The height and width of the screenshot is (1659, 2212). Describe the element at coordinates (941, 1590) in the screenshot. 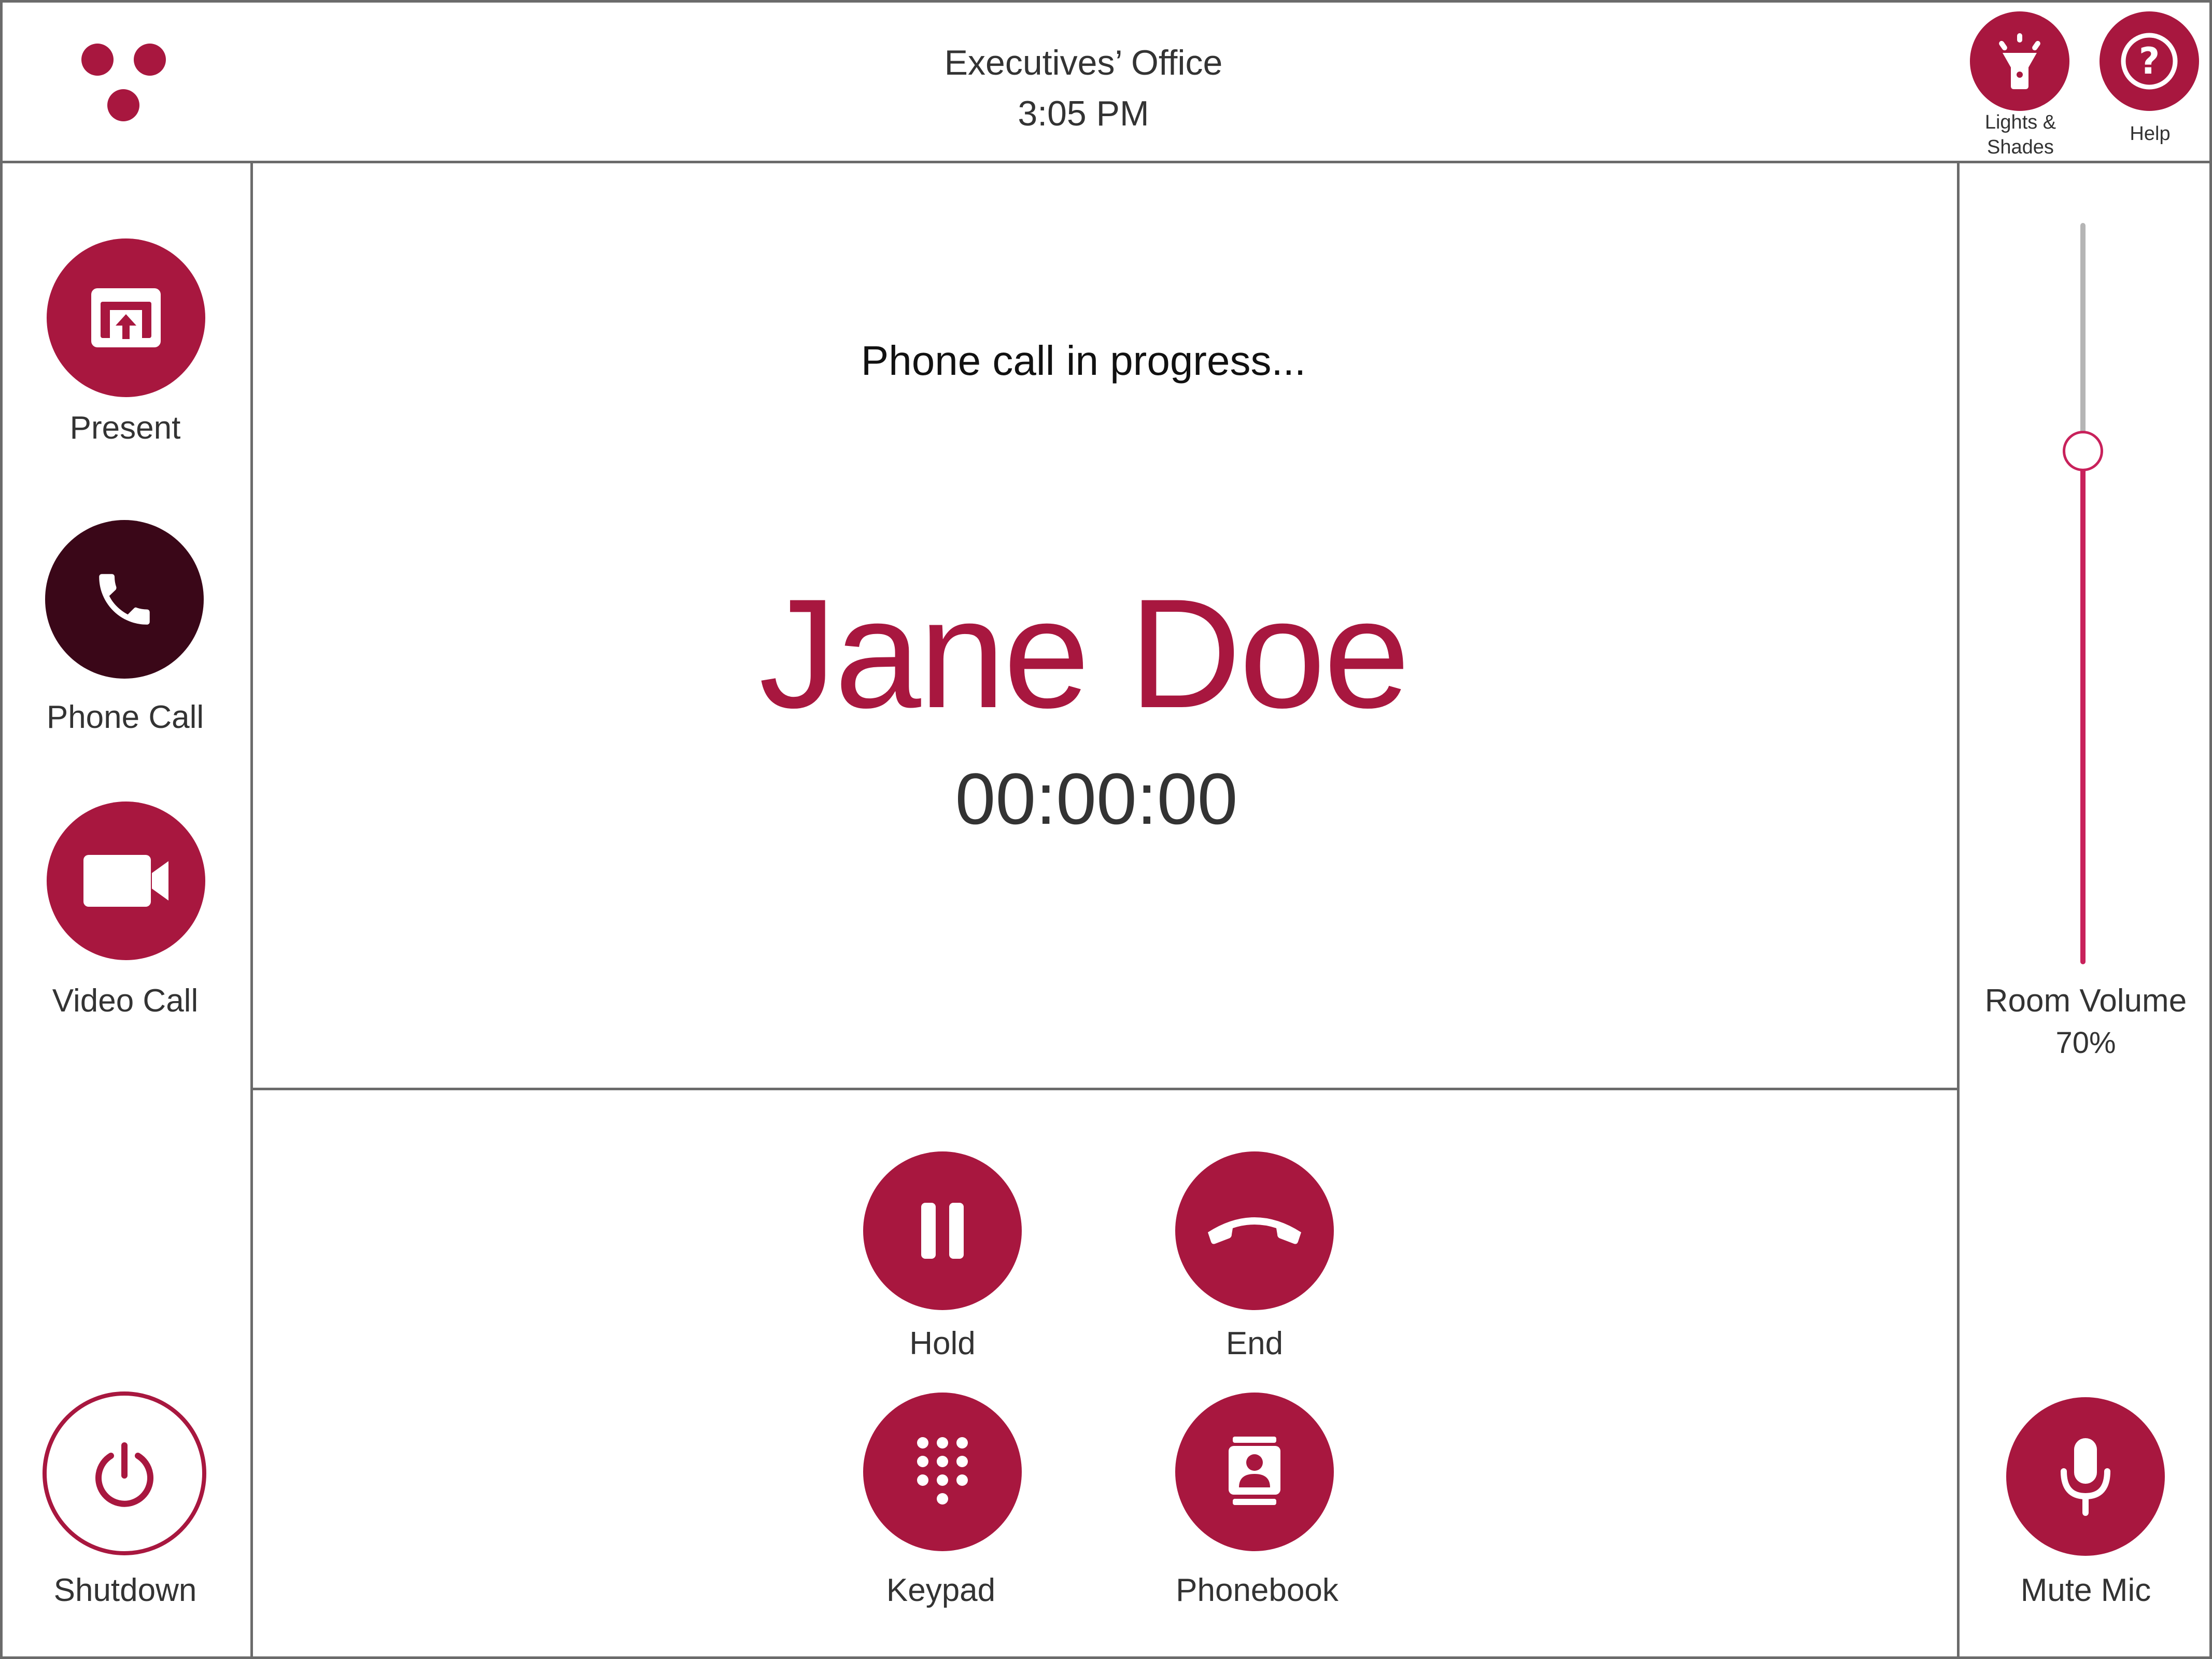

I see `keypad-label: Keypad` at that location.